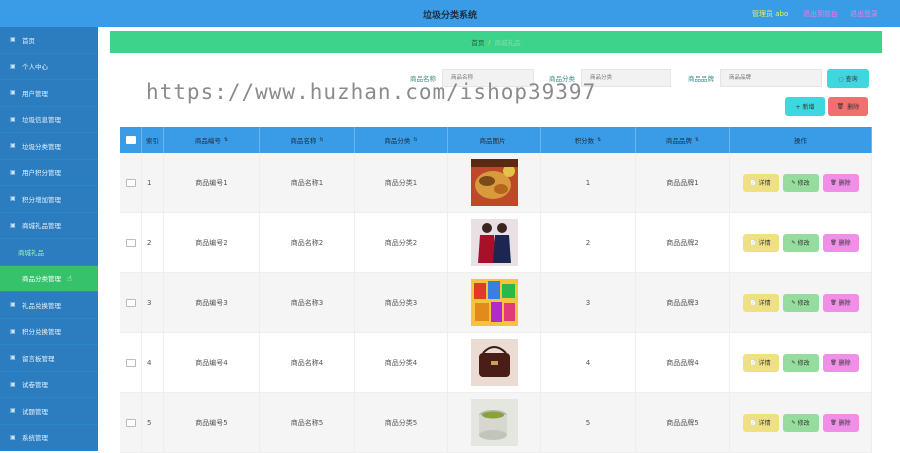 The height and width of the screenshot is (453, 900). I want to click on search-category-input, so click(626, 78).